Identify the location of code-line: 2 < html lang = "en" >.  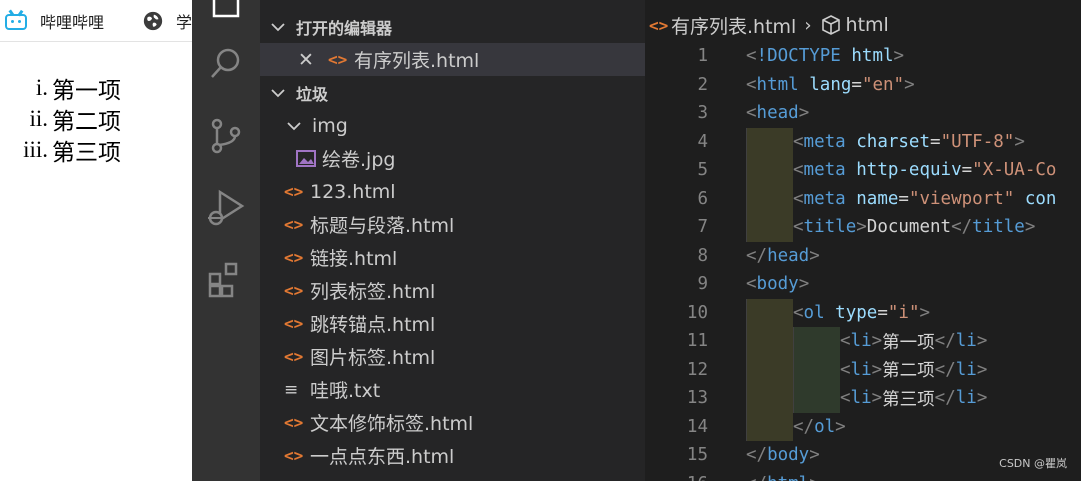
(806, 84).